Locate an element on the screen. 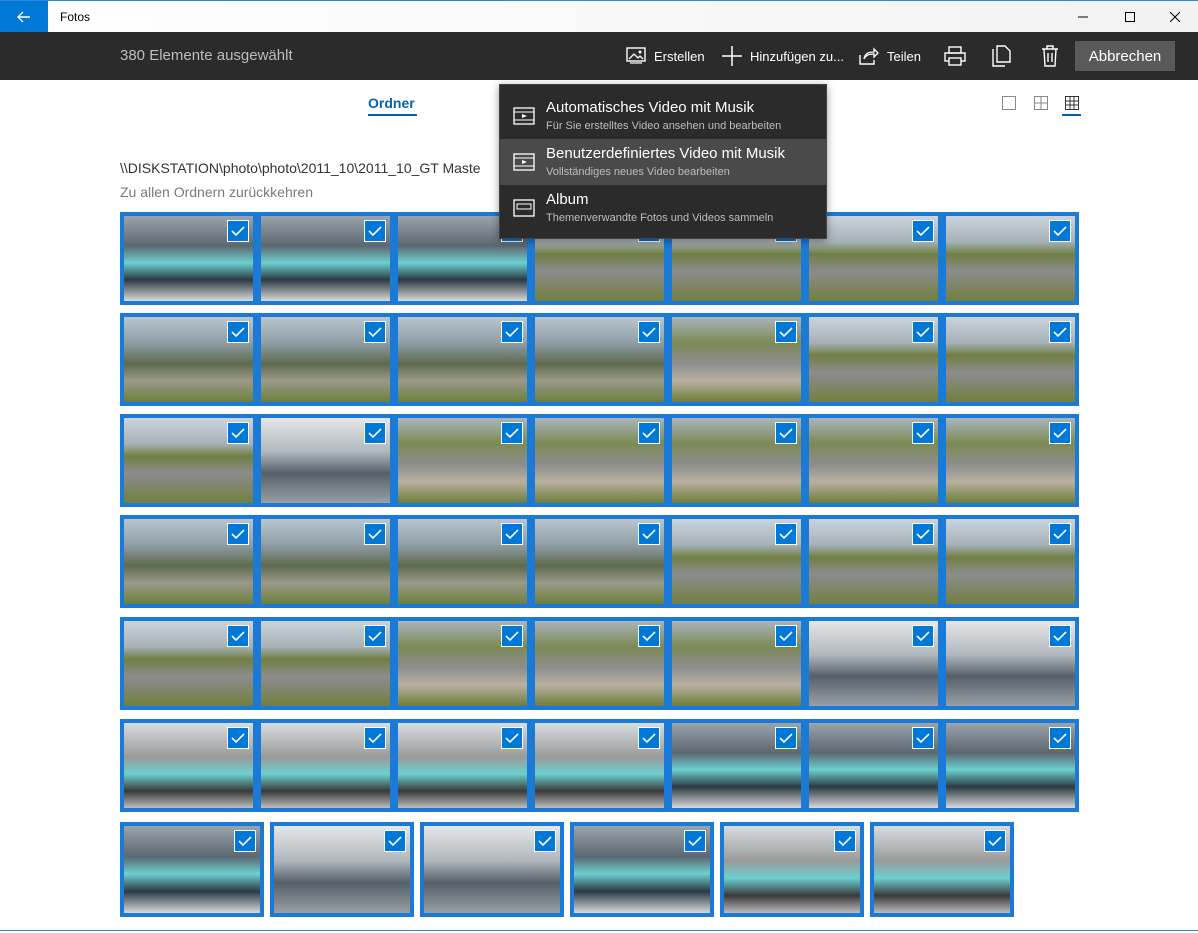 The height and width of the screenshot is (933, 1198). minimize-button is located at coordinates (1083, 17).